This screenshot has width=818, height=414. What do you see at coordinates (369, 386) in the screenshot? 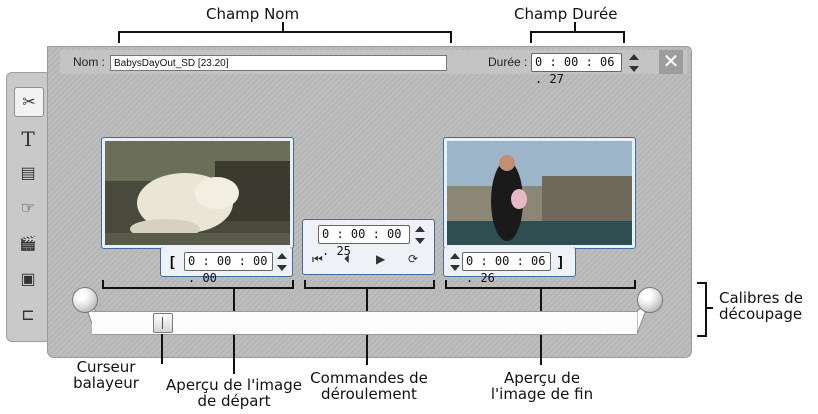
I see `callout-commandes: Commandes de déroulement` at bounding box center [369, 386].